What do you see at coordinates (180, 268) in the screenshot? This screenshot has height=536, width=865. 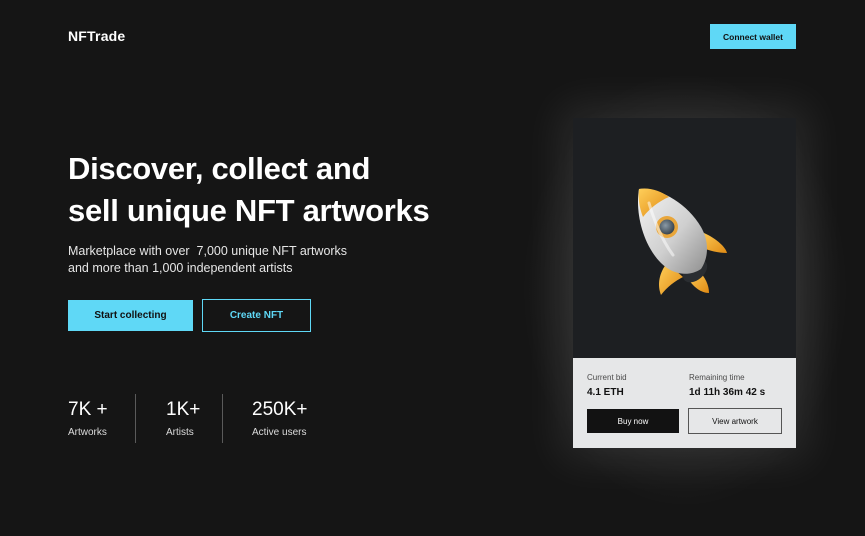 I see `hero-subtitle-line-2: and more than 1,000 independent artists` at bounding box center [180, 268].